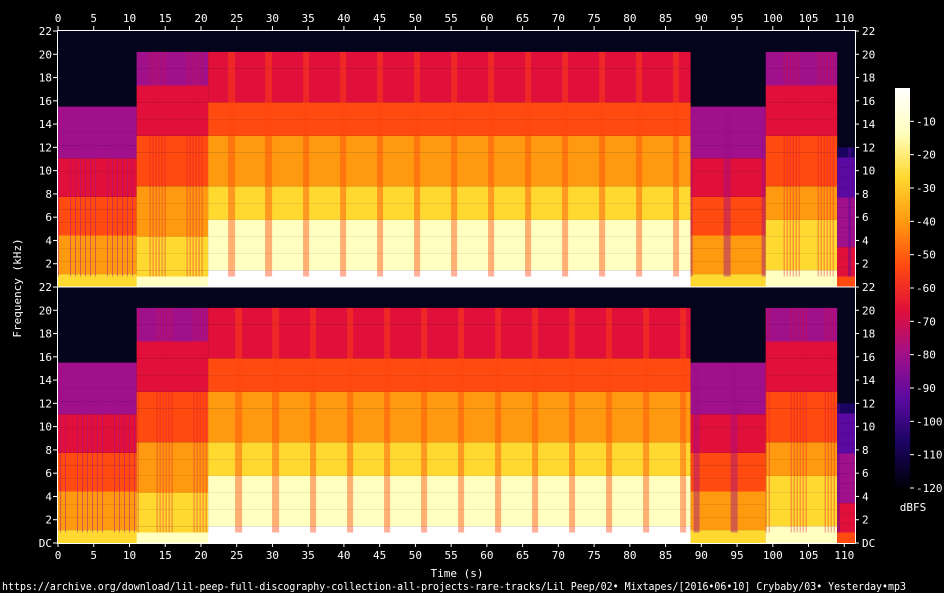  Describe the element at coordinates (665, 18) in the screenshot. I see `x-tick-label: 85` at that location.